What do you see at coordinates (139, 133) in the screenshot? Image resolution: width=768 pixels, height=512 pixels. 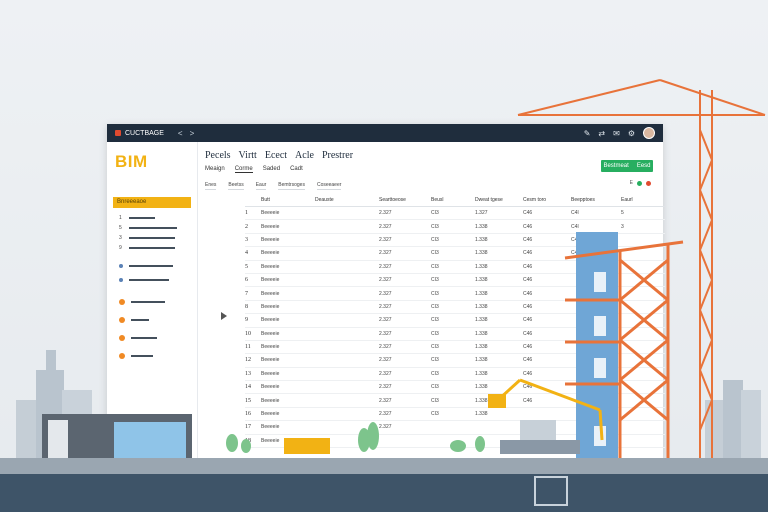 I see `brand: CUCTBAGE` at bounding box center [139, 133].